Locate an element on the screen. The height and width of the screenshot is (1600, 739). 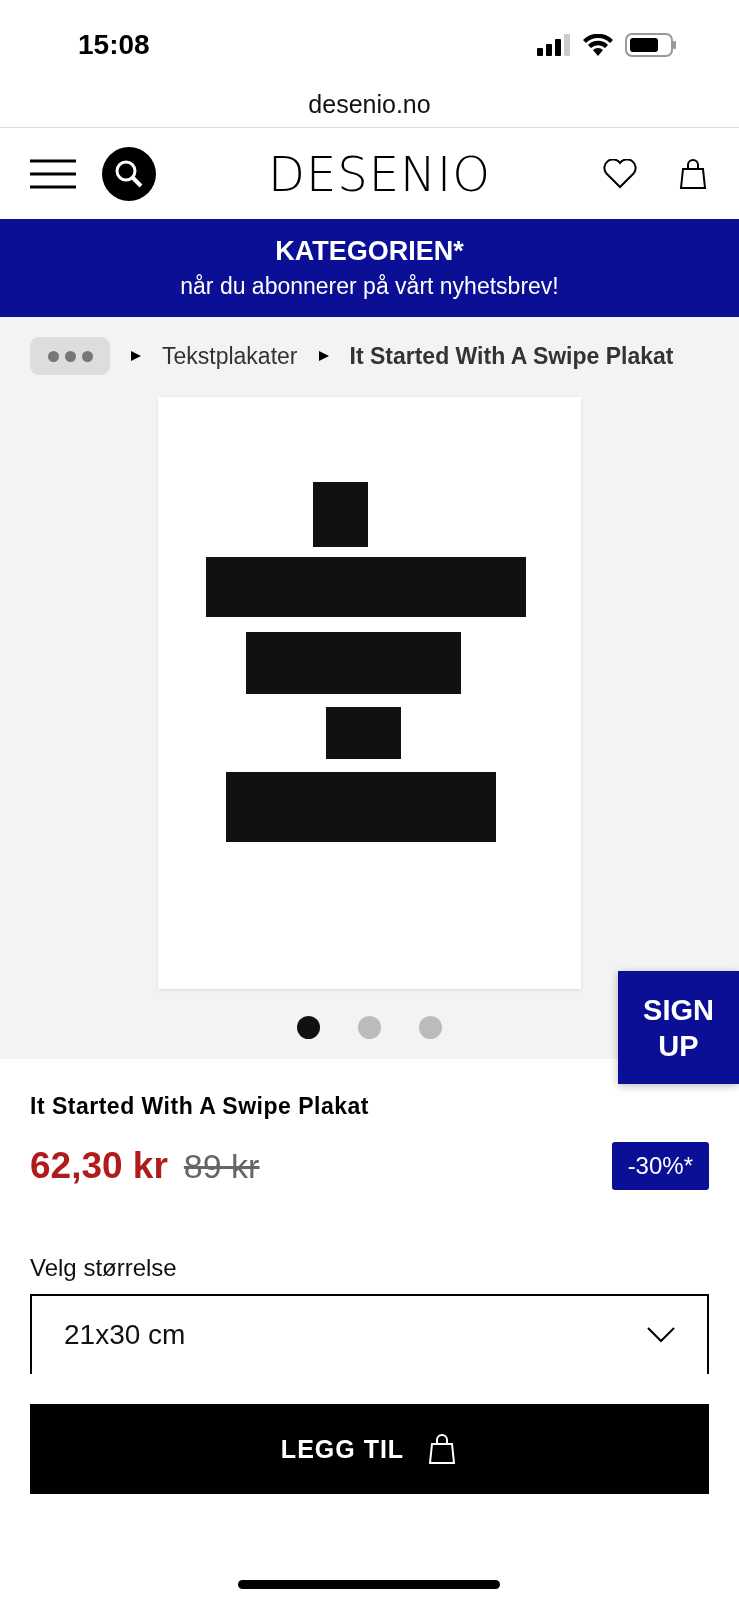
logo: DESENIO is located at coordinates (379, 173).